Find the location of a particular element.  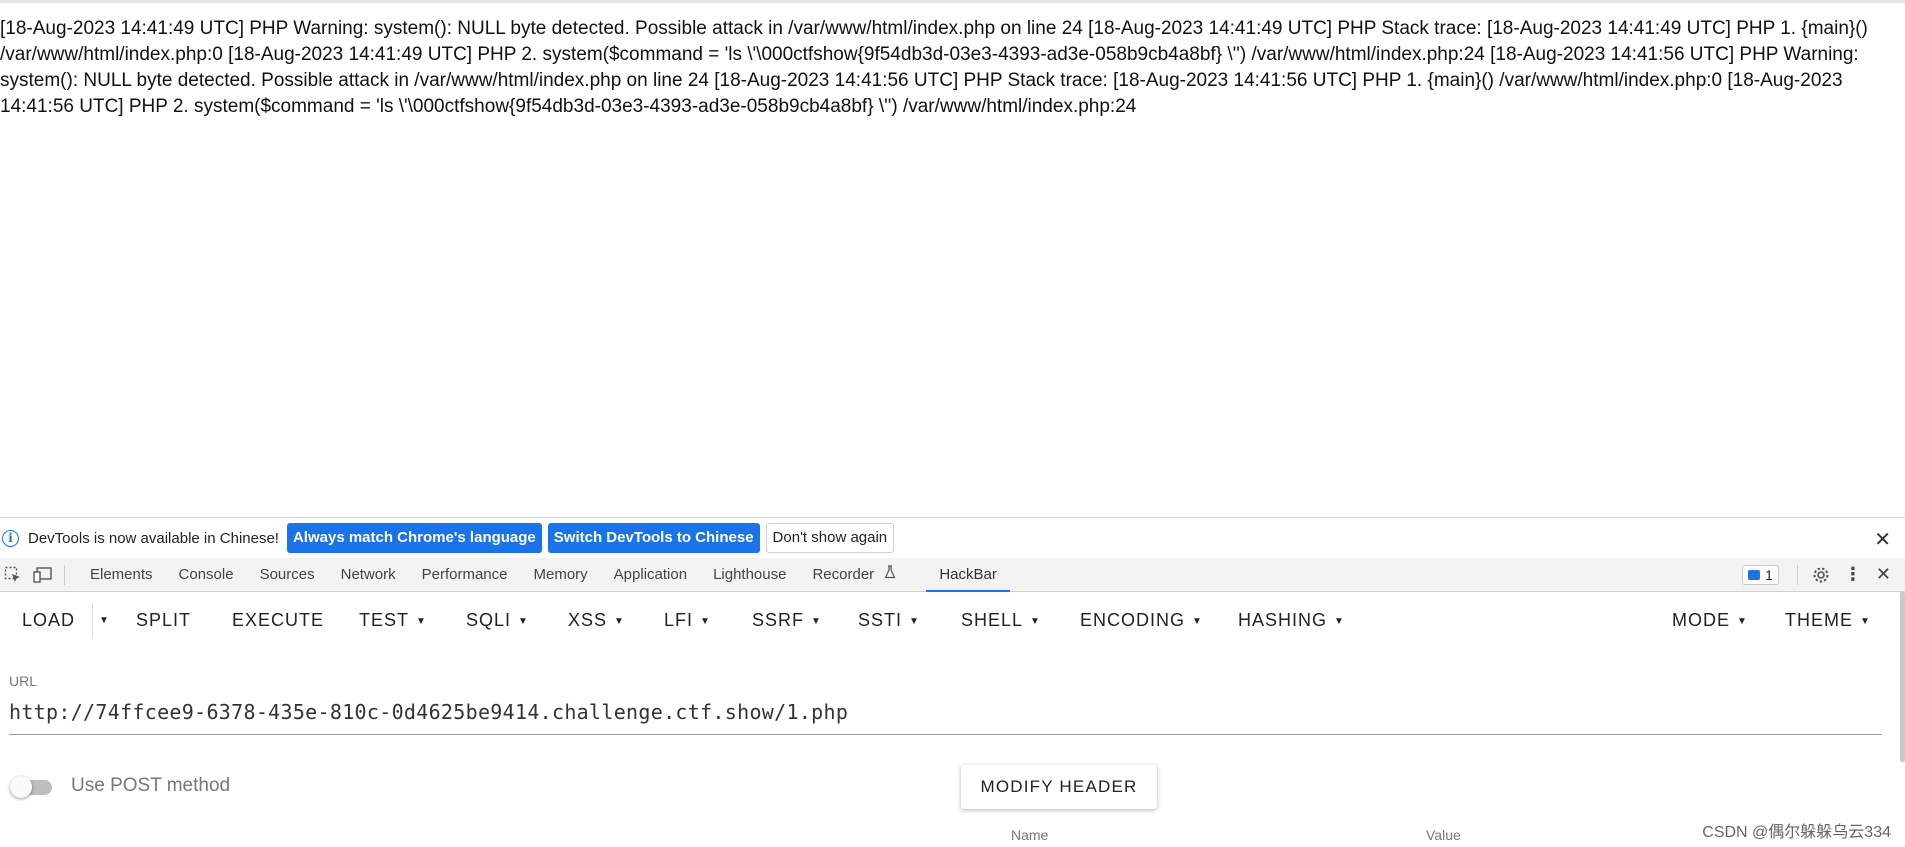

browser-top-strip is located at coordinates (952, 1).